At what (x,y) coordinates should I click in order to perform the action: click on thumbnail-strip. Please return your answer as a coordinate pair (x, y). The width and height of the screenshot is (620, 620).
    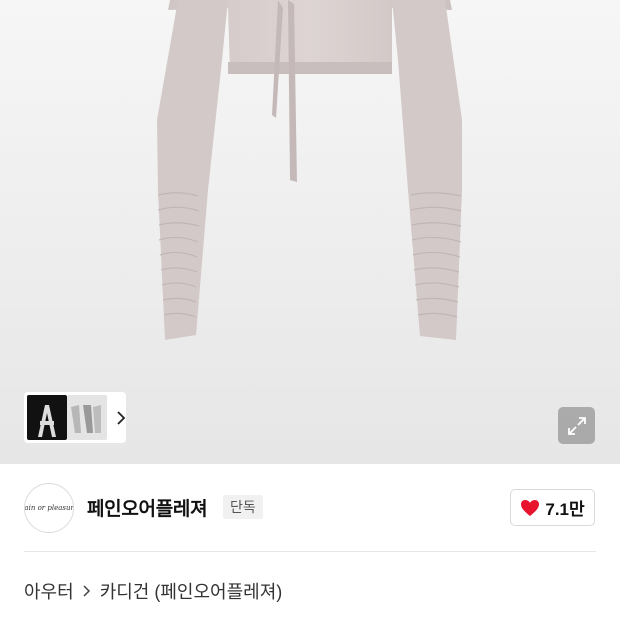
    Looking at the image, I should click on (75, 417).